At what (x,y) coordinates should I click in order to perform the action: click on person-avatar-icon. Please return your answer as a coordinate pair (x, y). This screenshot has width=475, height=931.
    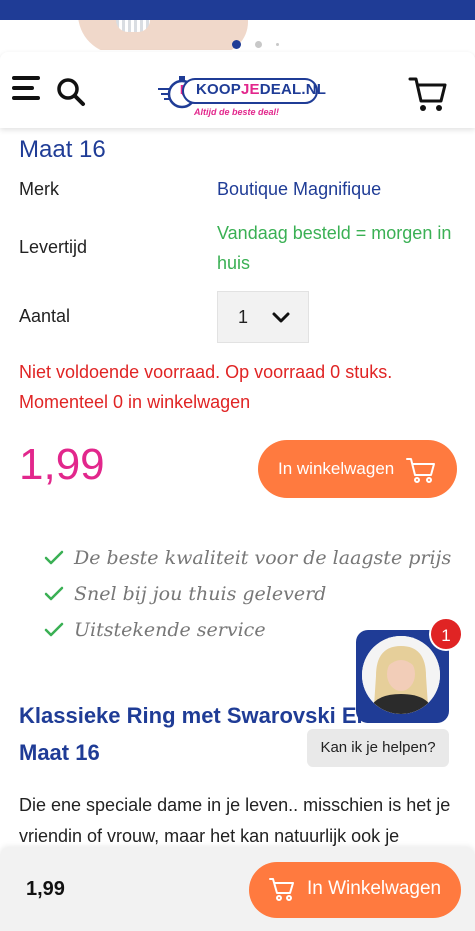
    Looking at the image, I should click on (401, 675).